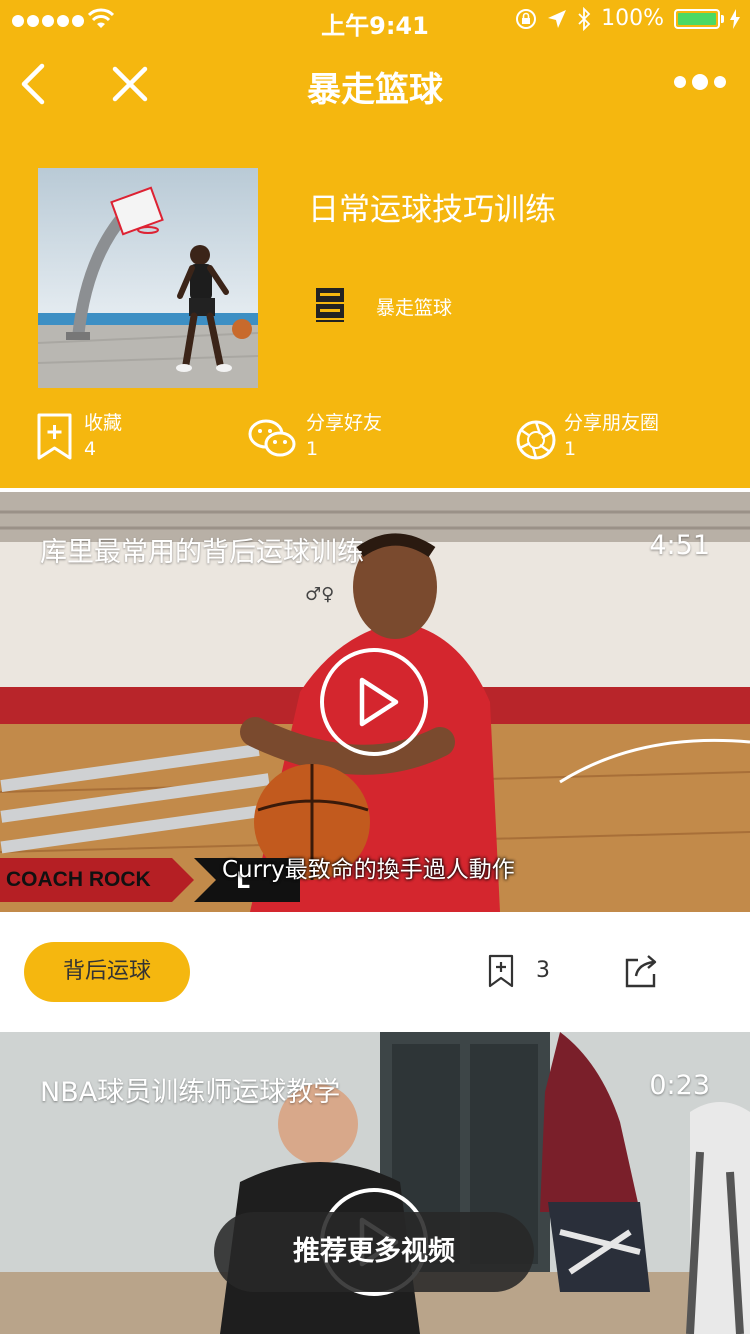 The height and width of the screenshot is (1334, 750). What do you see at coordinates (679, 545) in the screenshot?
I see `video-duration: 4:51` at bounding box center [679, 545].